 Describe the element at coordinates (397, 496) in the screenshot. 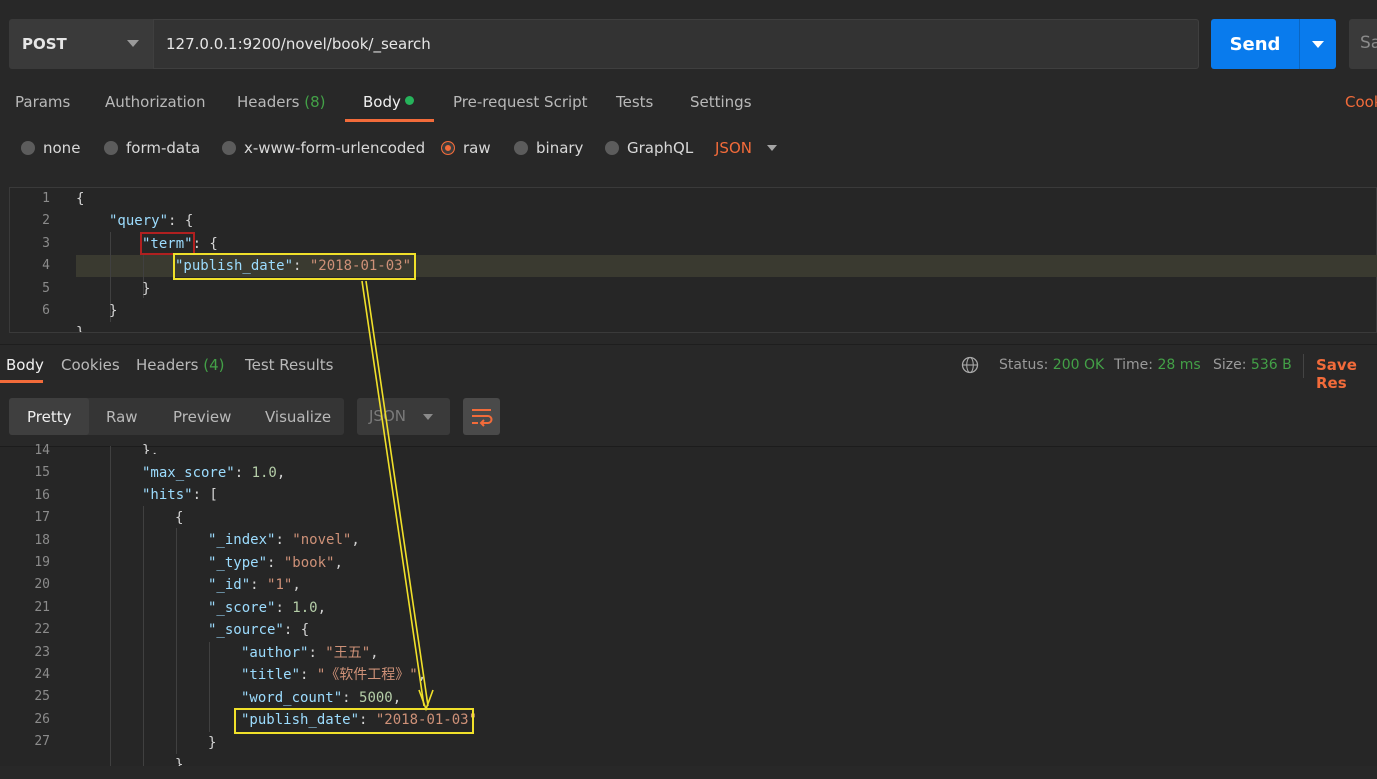

I see `annotation-arrow` at that location.